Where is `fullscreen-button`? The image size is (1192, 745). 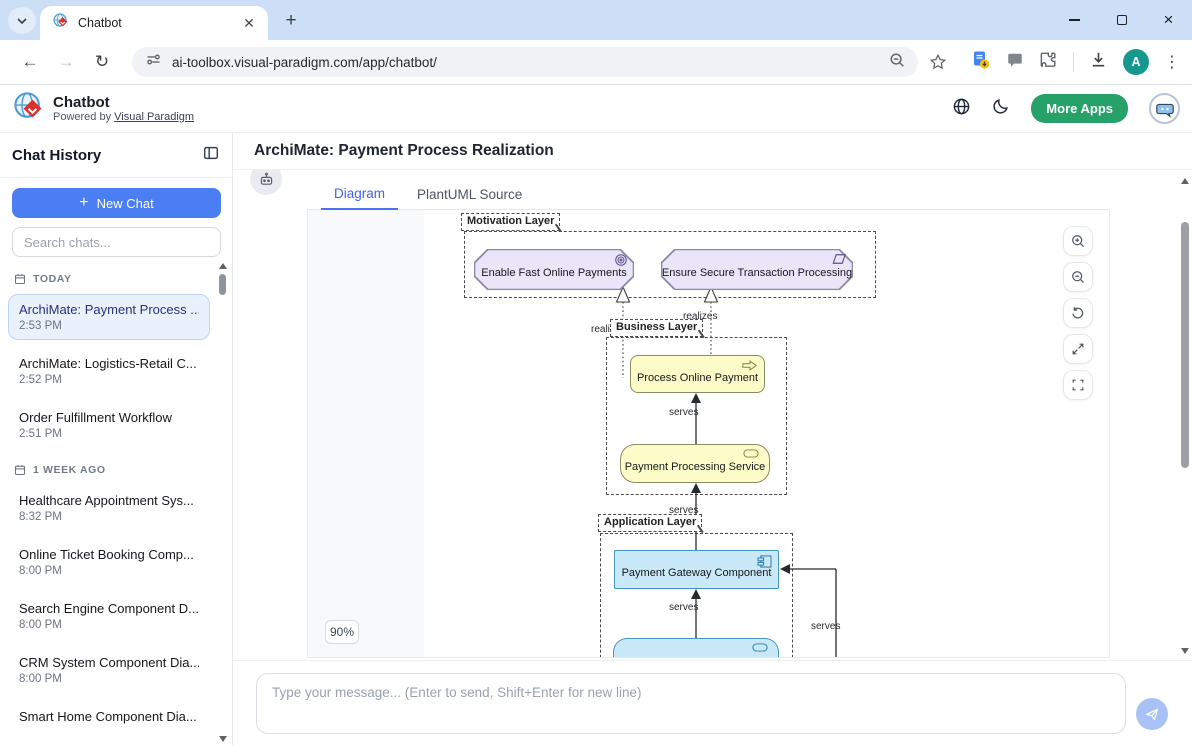
fullscreen-button is located at coordinates (1078, 385).